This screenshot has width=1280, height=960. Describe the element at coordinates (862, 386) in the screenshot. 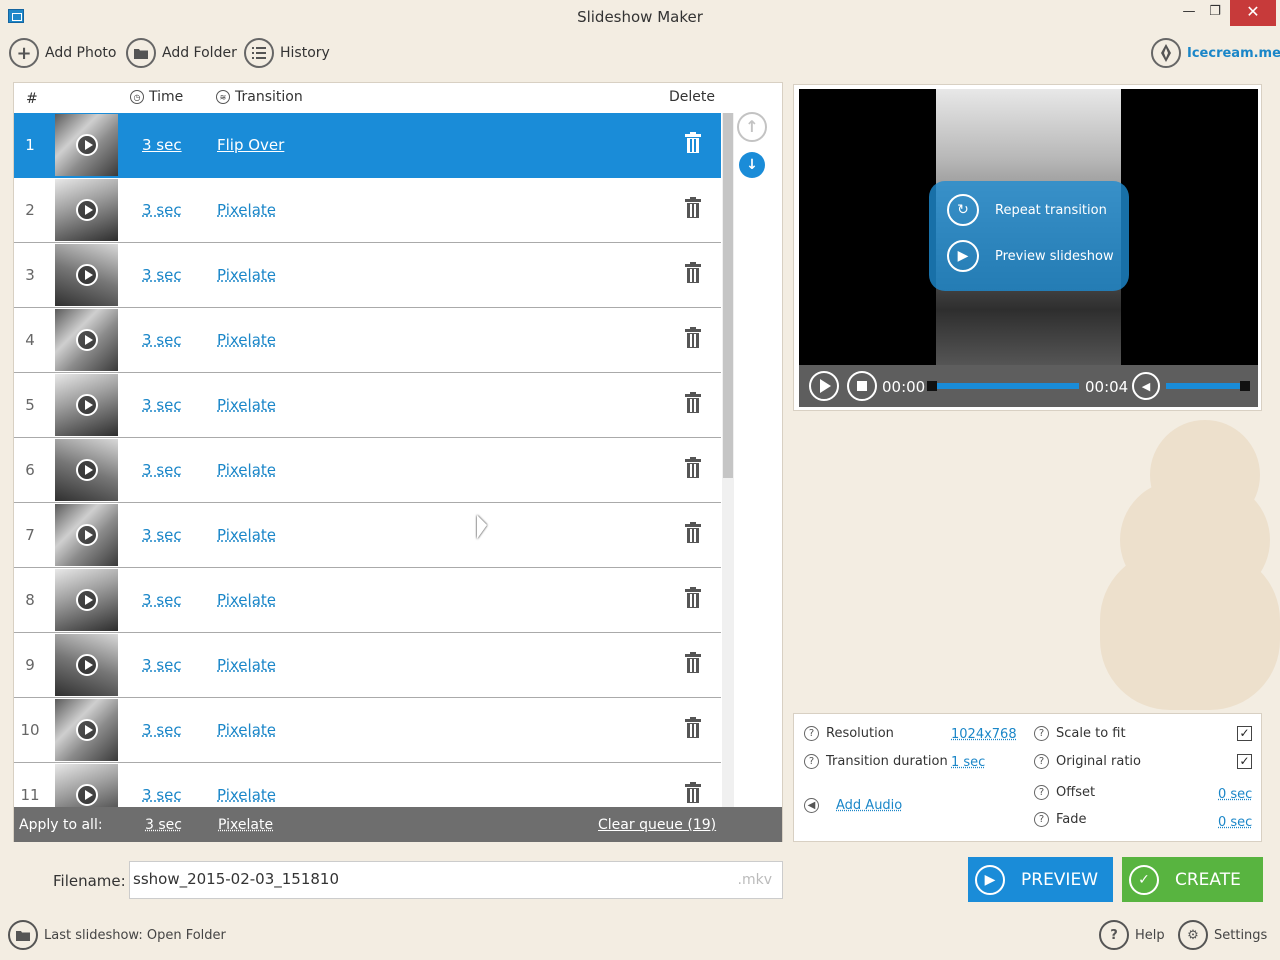

I see `stop-button` at that location.